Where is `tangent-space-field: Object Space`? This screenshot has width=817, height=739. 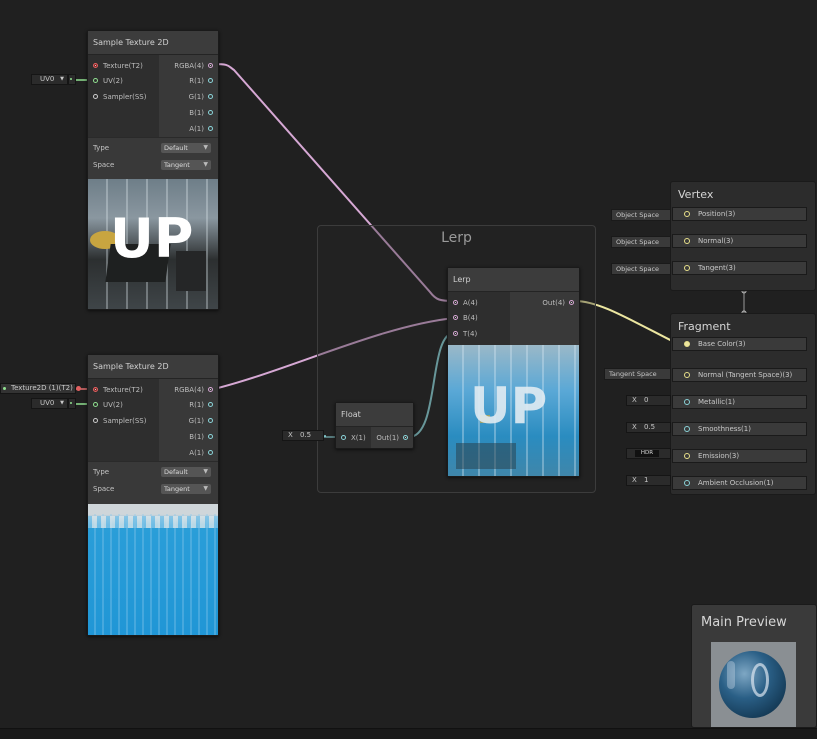
tangent-space-field: Object Space is located at coordinates (641, 269).